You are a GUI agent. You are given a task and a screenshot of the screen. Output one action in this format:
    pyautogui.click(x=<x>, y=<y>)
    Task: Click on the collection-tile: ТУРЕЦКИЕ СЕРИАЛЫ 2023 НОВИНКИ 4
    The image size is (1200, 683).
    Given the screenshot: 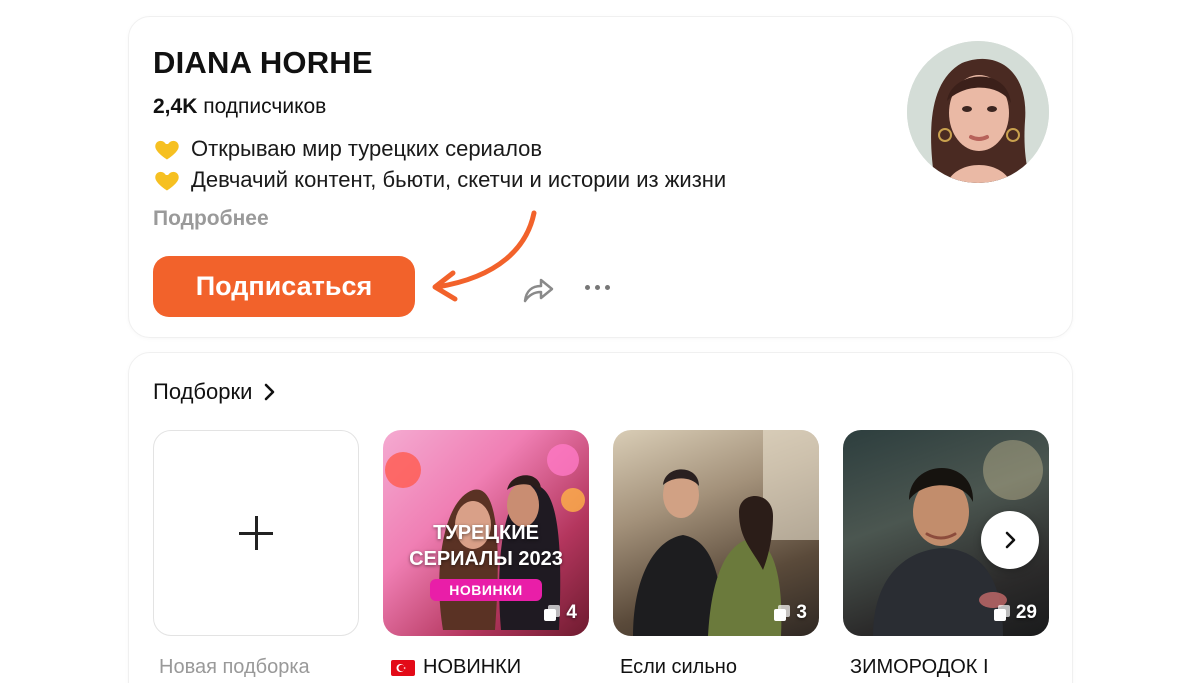 What is the action you would take?
    pyautogui.click(x=486, y=533)
    